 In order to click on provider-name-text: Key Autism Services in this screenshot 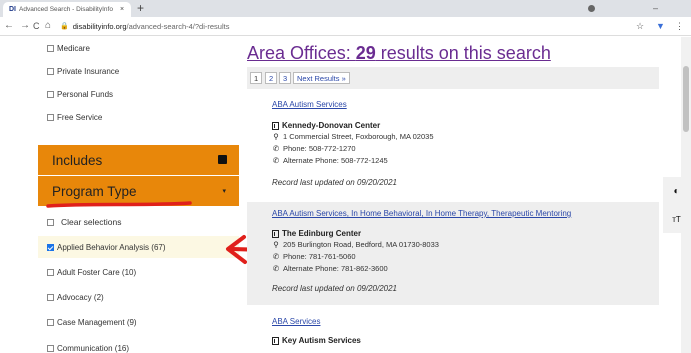, I will do `click(321, 340)`.